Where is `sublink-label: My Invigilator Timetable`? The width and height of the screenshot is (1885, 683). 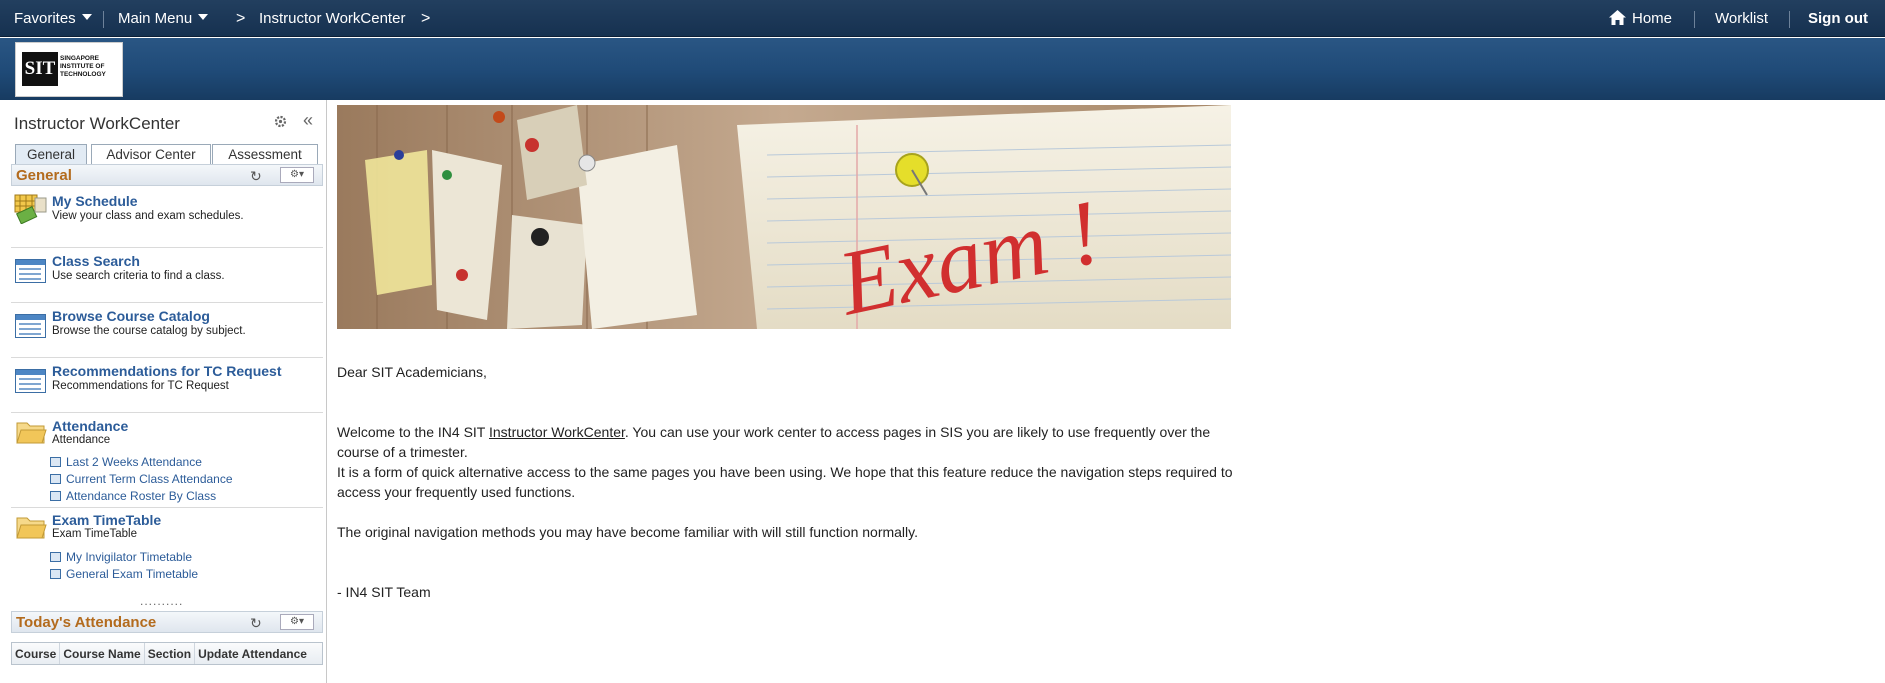 sublink-label: My Invigilator Timetable is located at coordinates (129, 557).